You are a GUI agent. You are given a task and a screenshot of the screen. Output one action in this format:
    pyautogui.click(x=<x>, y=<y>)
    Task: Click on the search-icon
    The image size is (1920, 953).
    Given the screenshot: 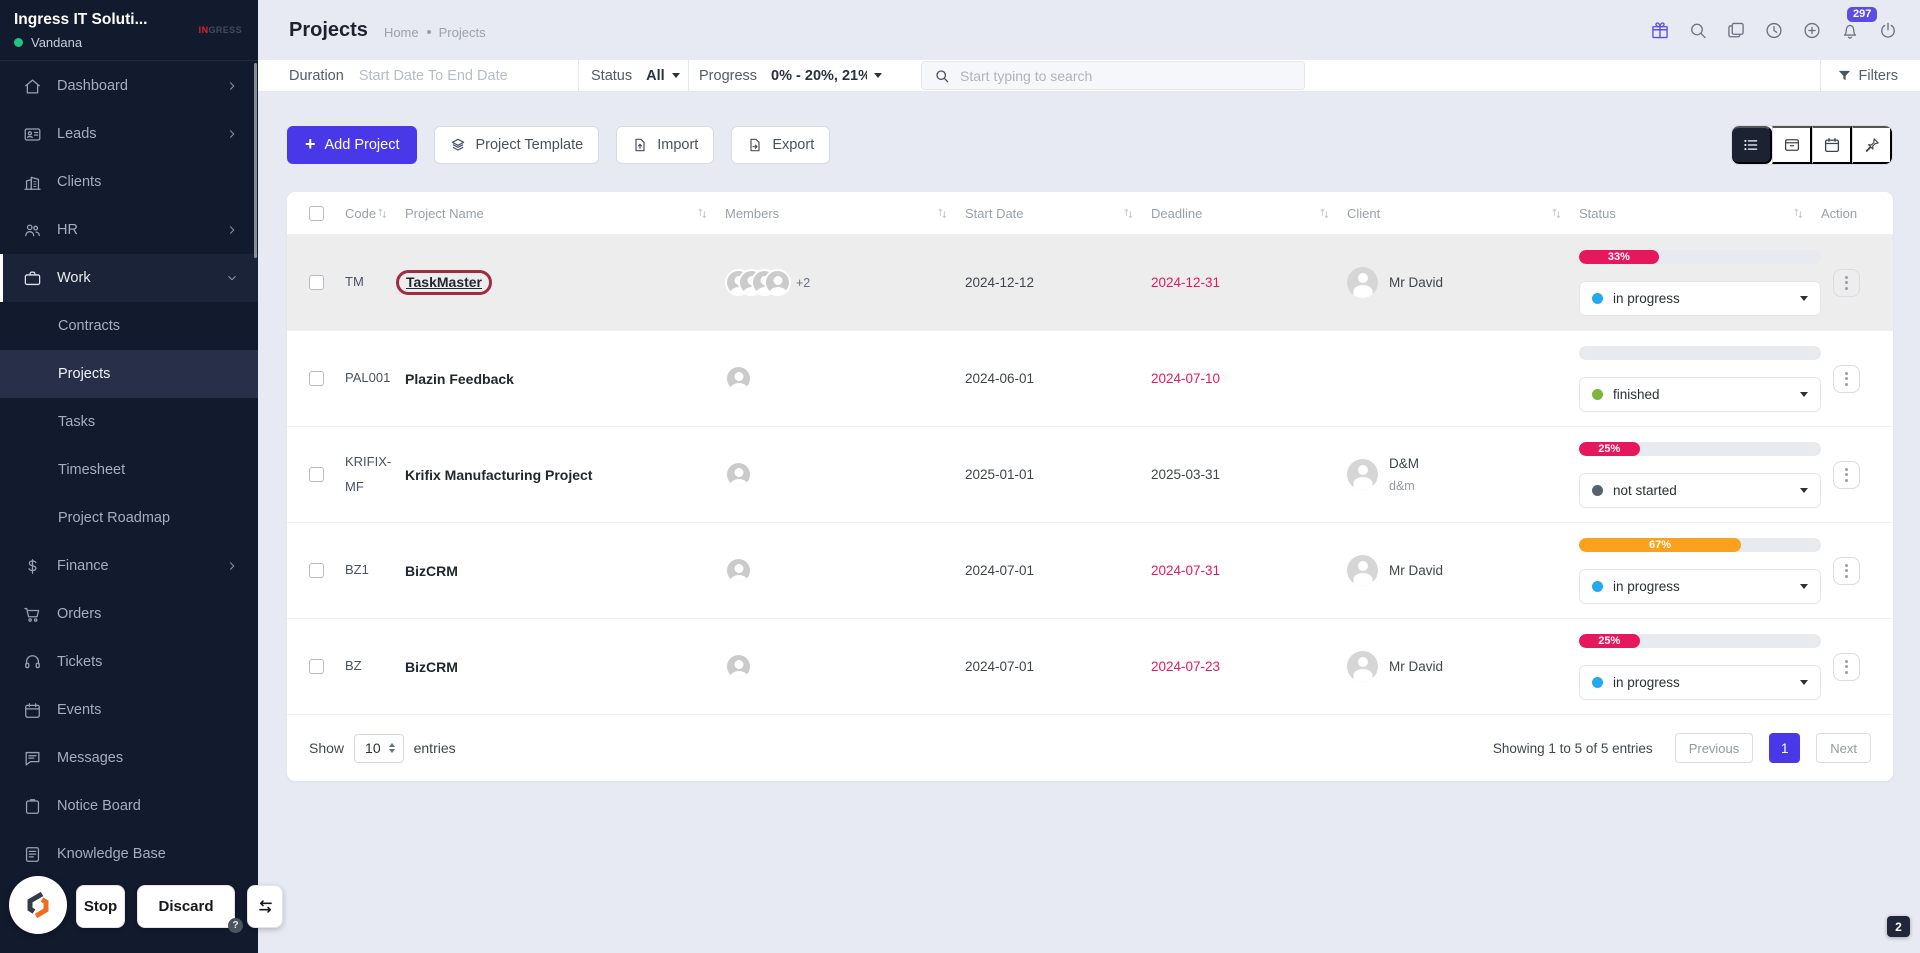 What is the action you would take?
    pyautogui.click(x=1698, y=30)
    